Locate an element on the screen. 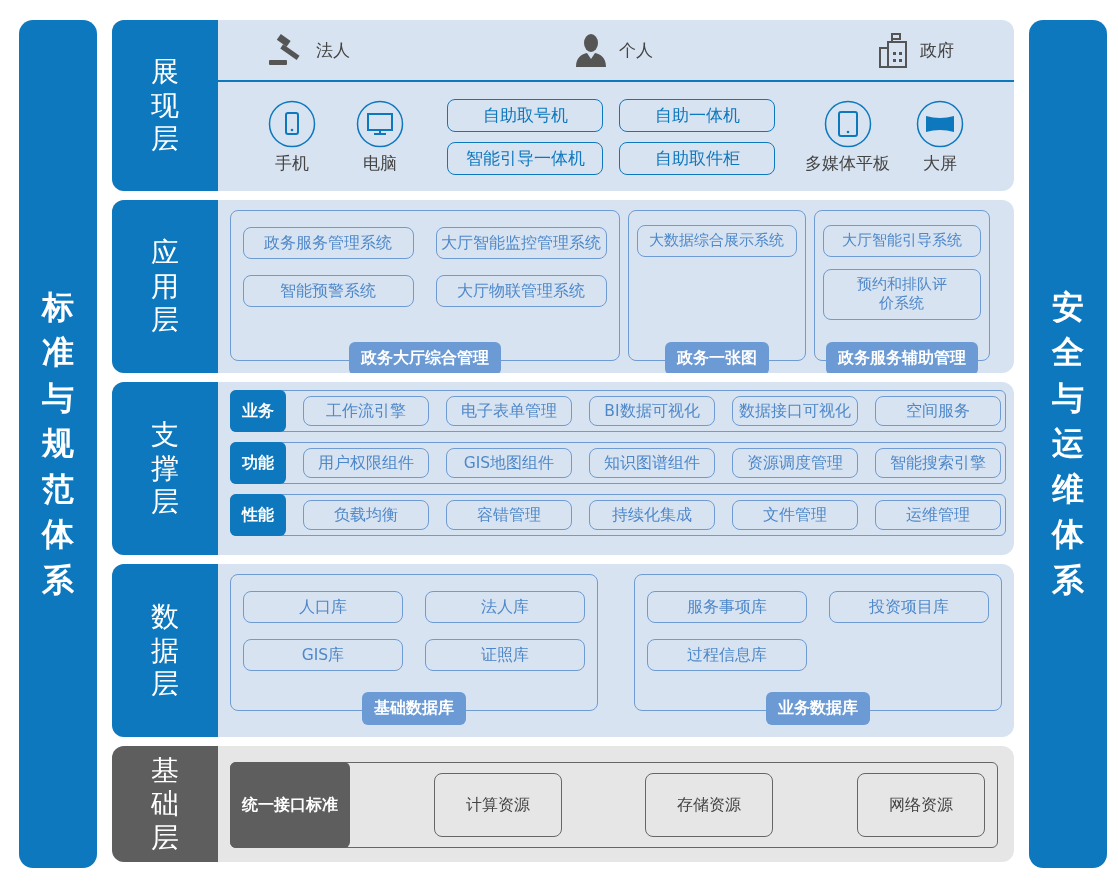 This screenshot has width=1118, height=888. phone-icon is located at coordinates (291, 123).